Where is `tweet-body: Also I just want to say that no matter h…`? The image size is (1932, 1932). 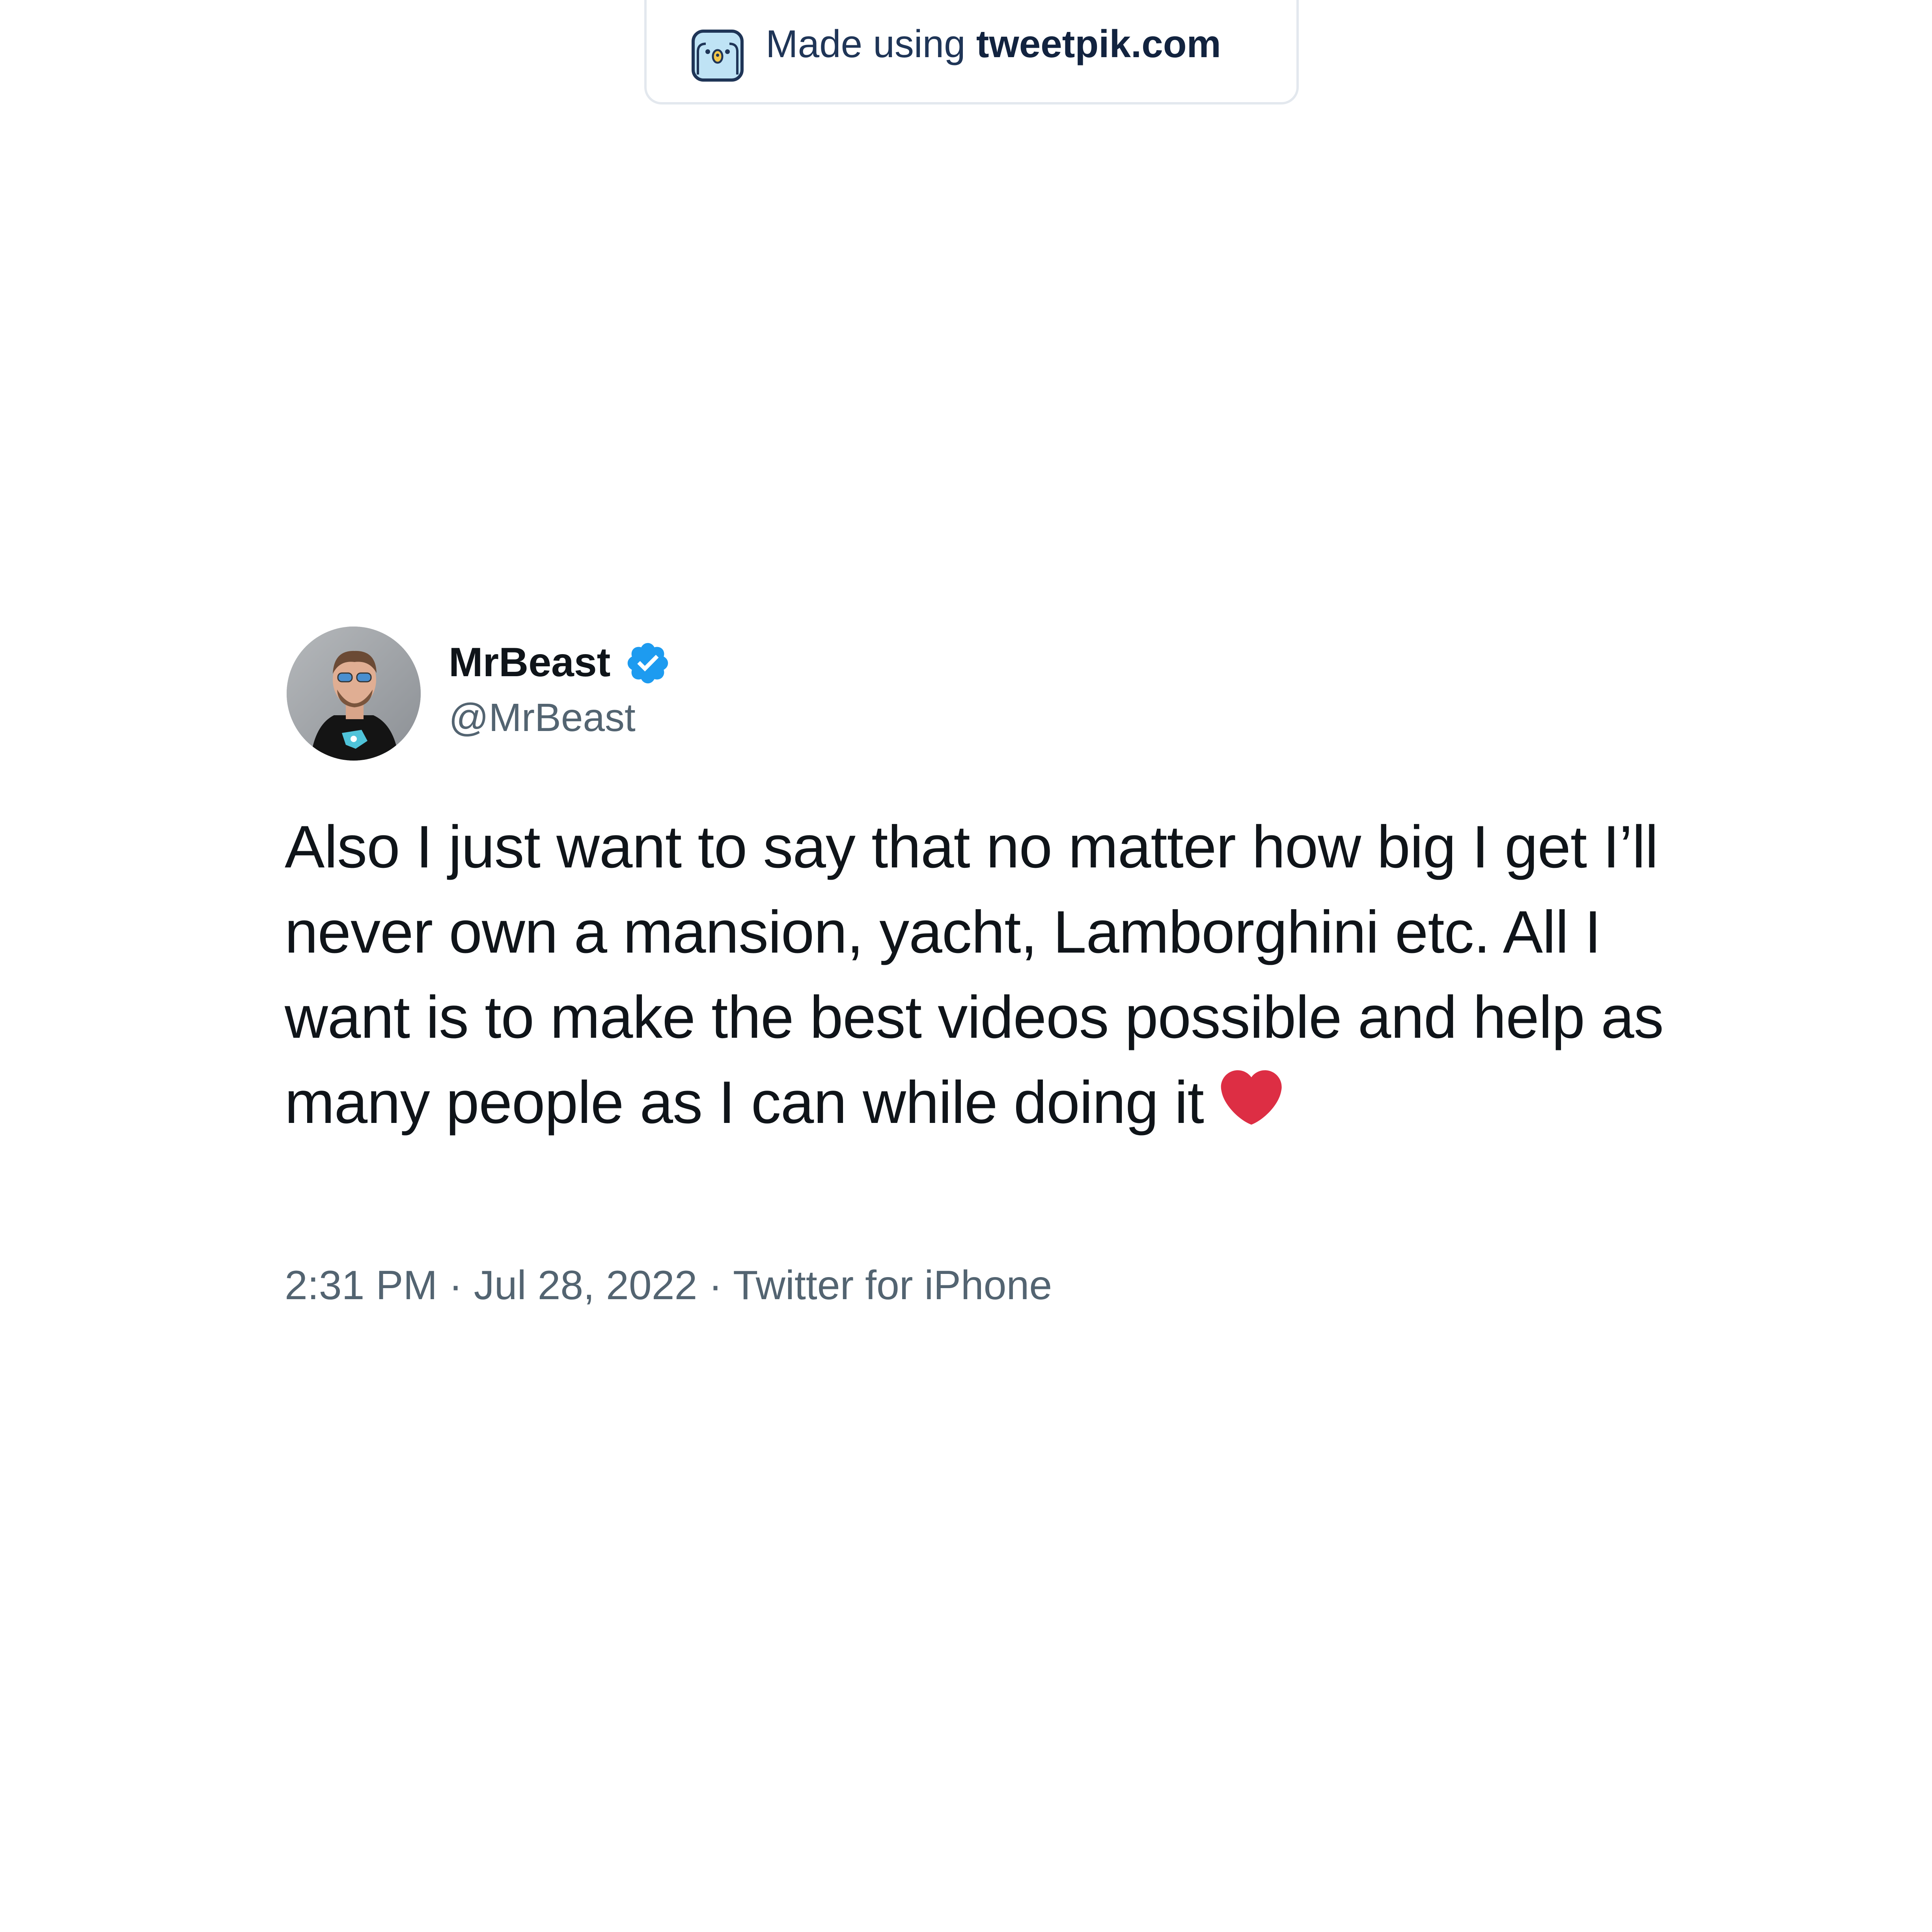 tweet-body: Also I just want to say that no matter h… is located at coordinates (991, 975).